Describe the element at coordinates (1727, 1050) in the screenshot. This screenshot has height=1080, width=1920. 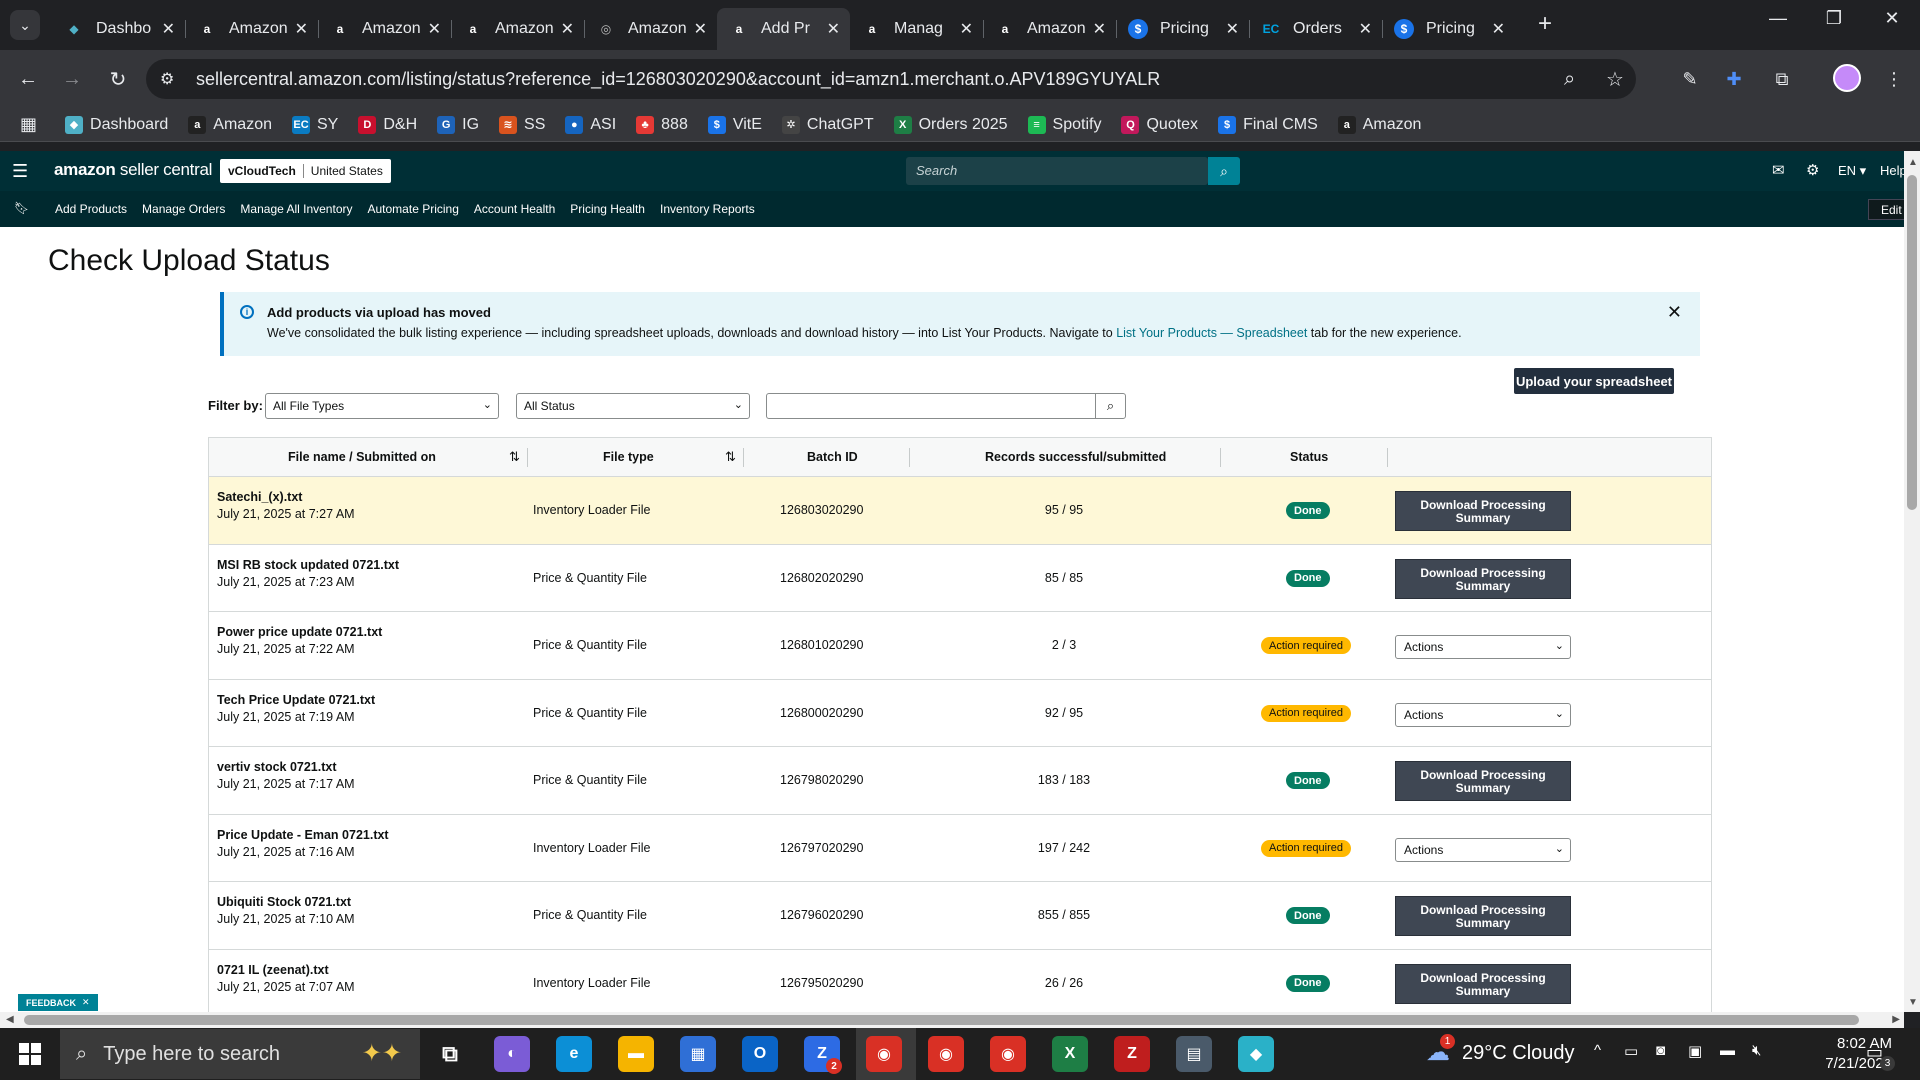
I see `battery-icon: ▬` at that location.